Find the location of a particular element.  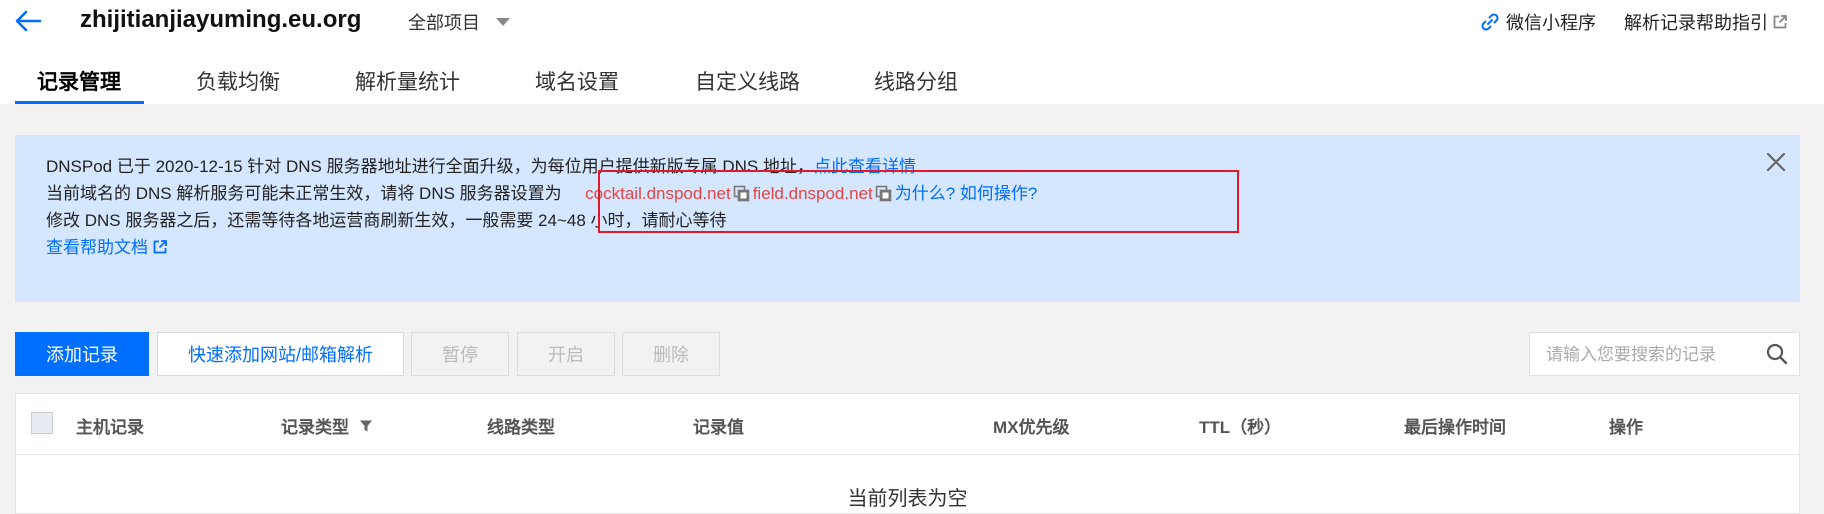

close-icon is located at coordinates (1776, 162).